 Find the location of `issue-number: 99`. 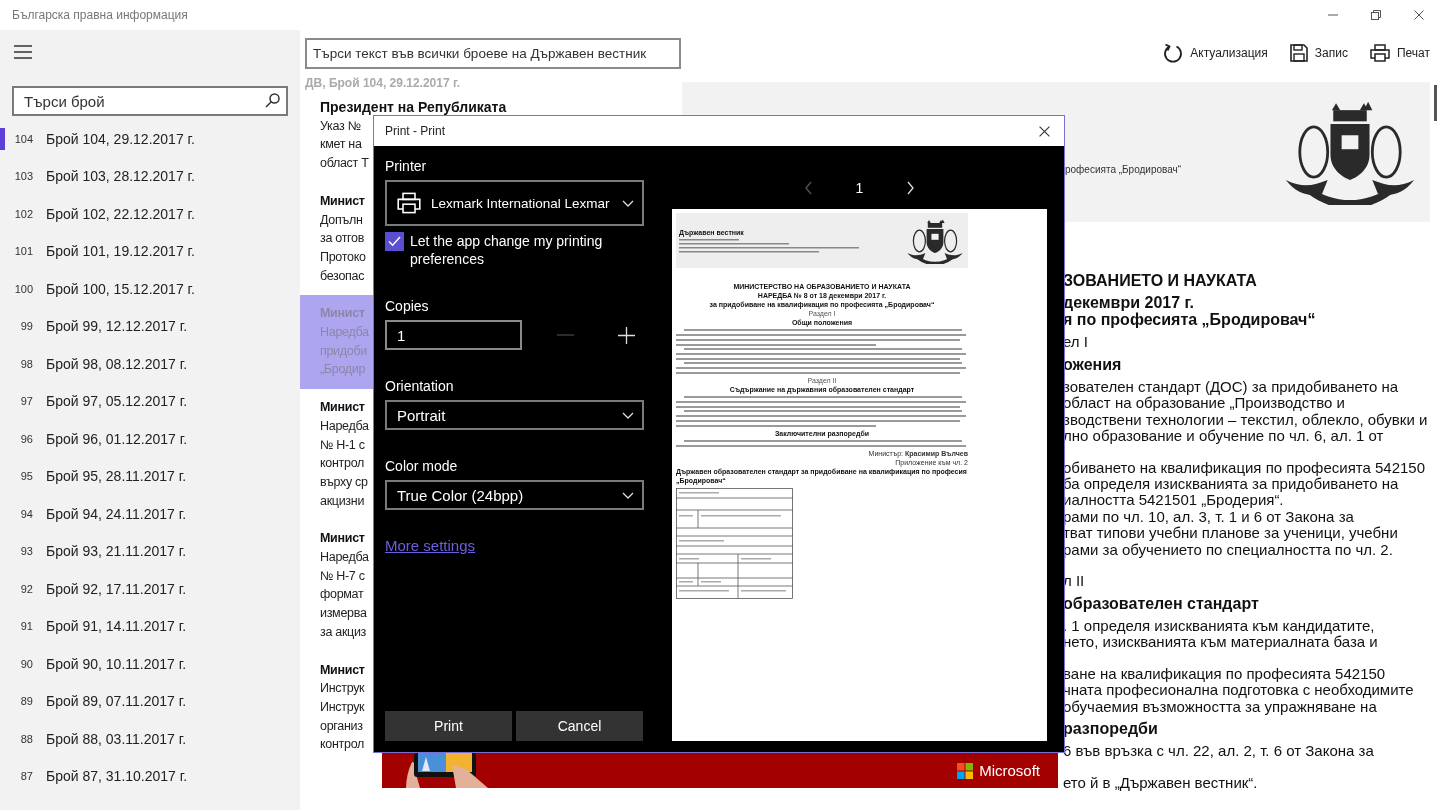

issue-number: 99 is located at coordinates (26, 326).